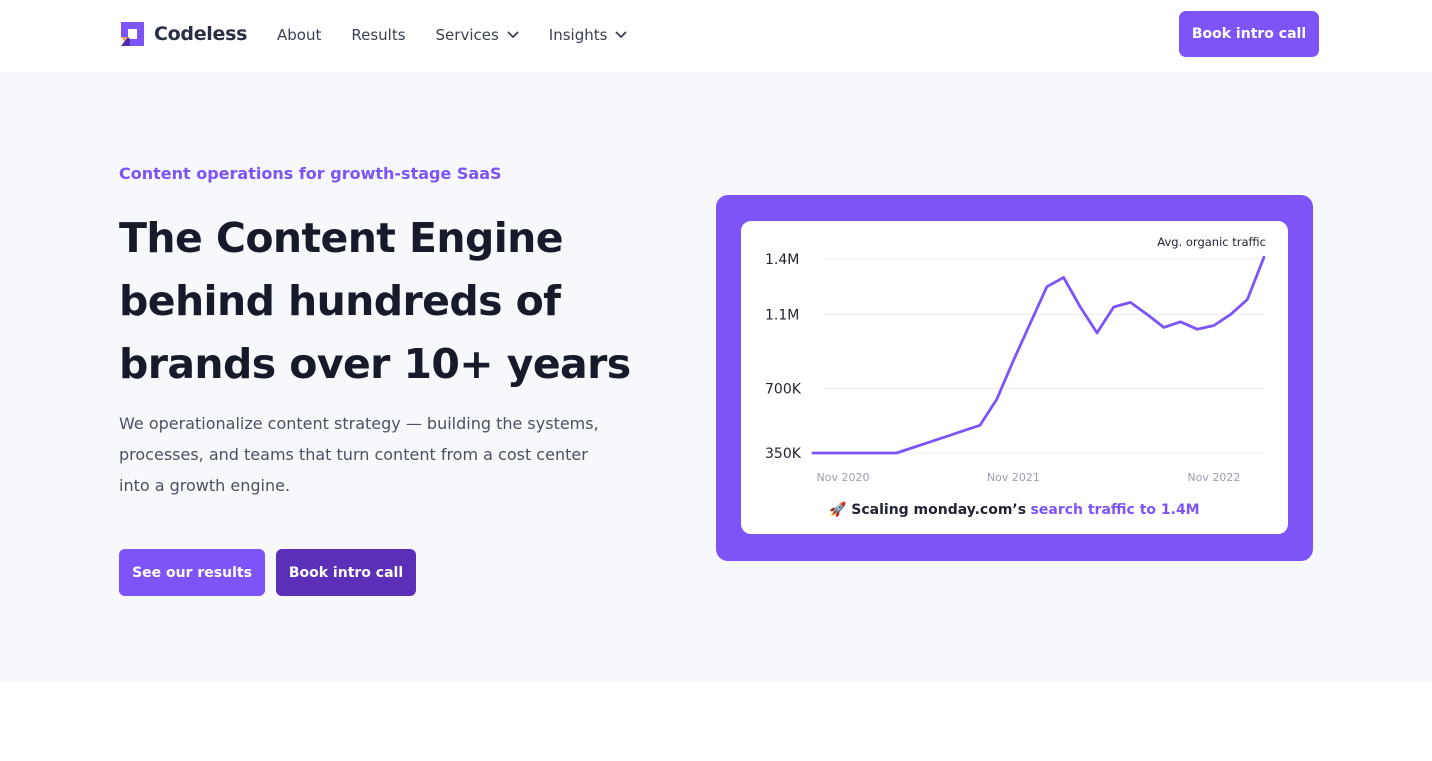 Image resolution: width=1432 pixels, height=761 pixels. What do you see at coordinates (1213, 477) in the screenshot?
I see `x-tick-label: Nov 2022` at bounding box center [1213, 477].